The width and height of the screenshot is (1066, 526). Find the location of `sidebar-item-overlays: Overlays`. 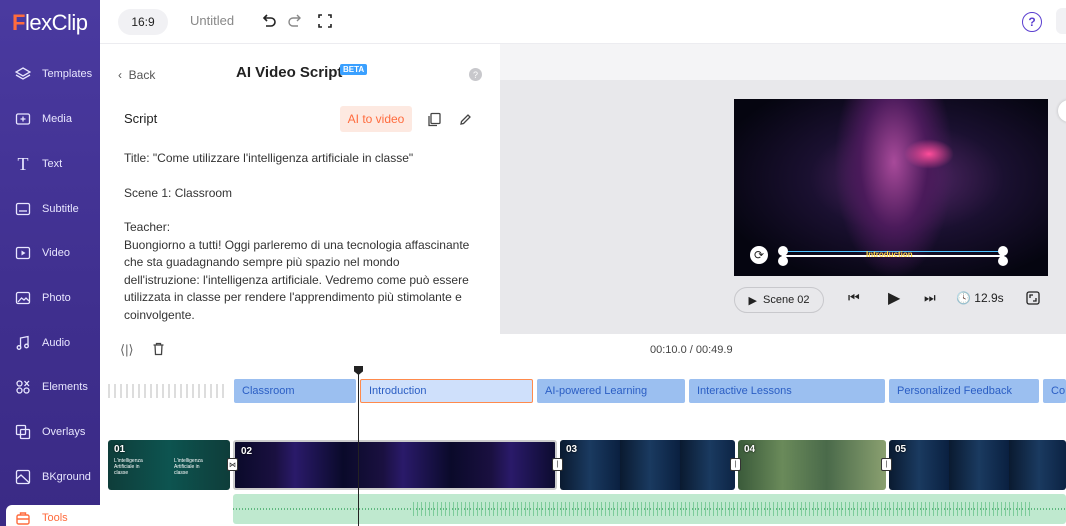

sidebar-item-overlays: Overlays is located at coordinates (50, 432).